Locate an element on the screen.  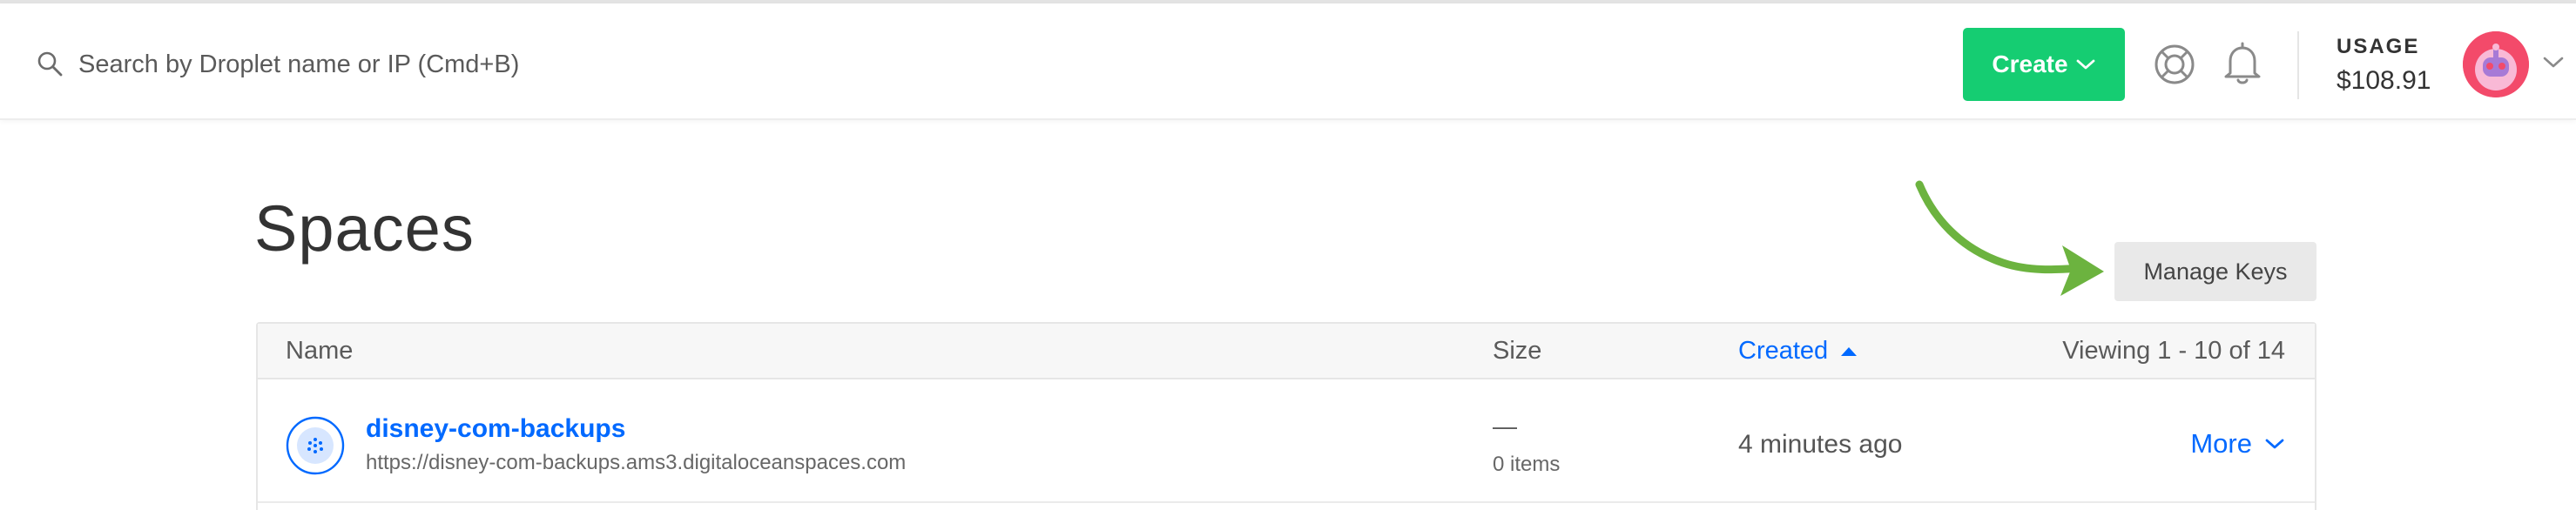
more-label: More is located at coordinates (2221, 443).